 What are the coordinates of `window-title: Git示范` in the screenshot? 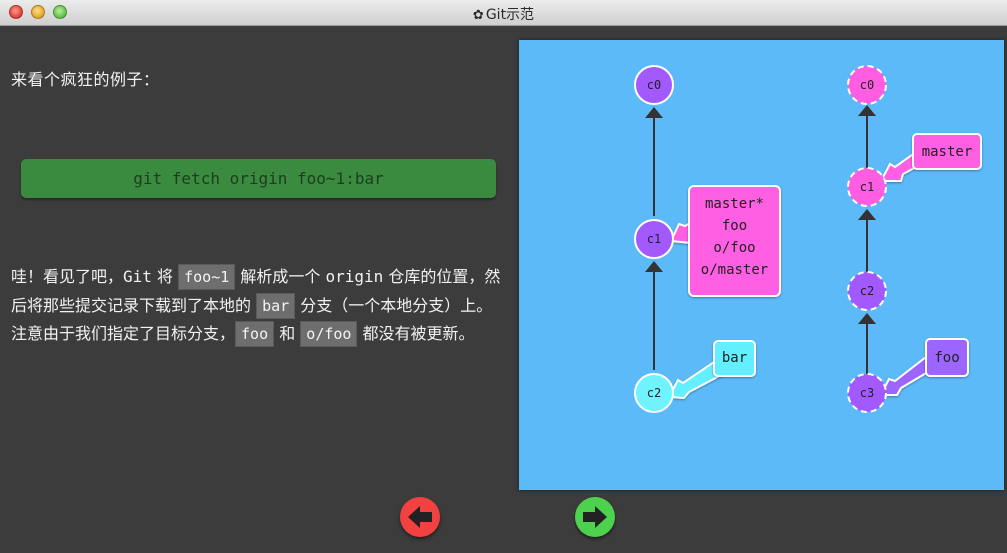 It's located at (510, 15).